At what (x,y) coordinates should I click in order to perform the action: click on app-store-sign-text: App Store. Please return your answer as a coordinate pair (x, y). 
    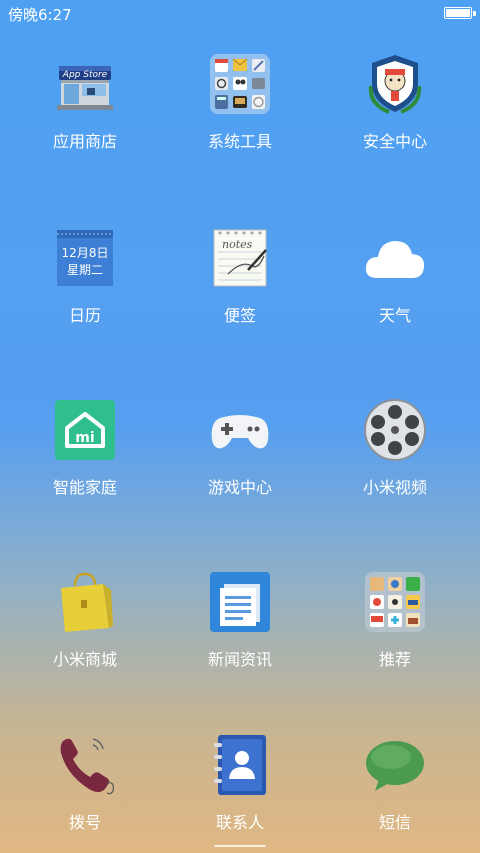
    Looking at the image, I should click on (85, 75).